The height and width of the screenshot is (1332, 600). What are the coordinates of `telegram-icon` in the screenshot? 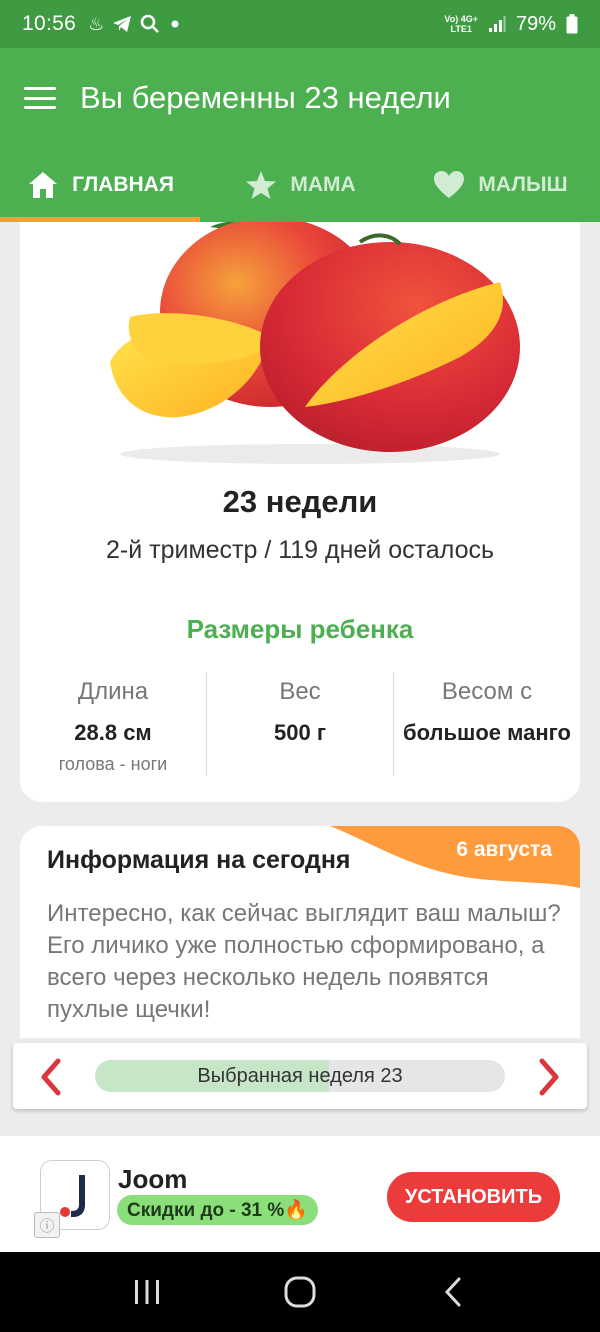 It's located at (122, 24).